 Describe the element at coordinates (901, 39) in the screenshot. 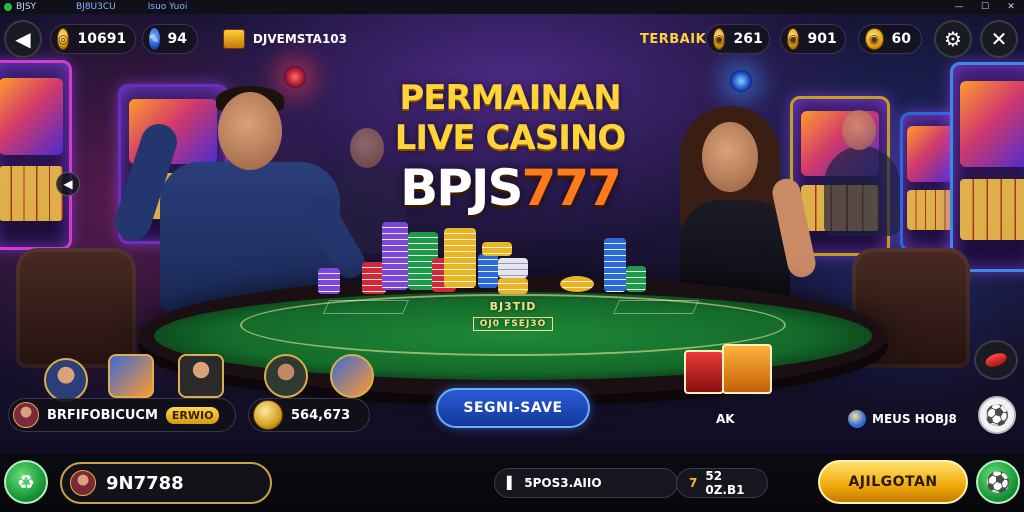

I see `stat3-value: 60` at that location.